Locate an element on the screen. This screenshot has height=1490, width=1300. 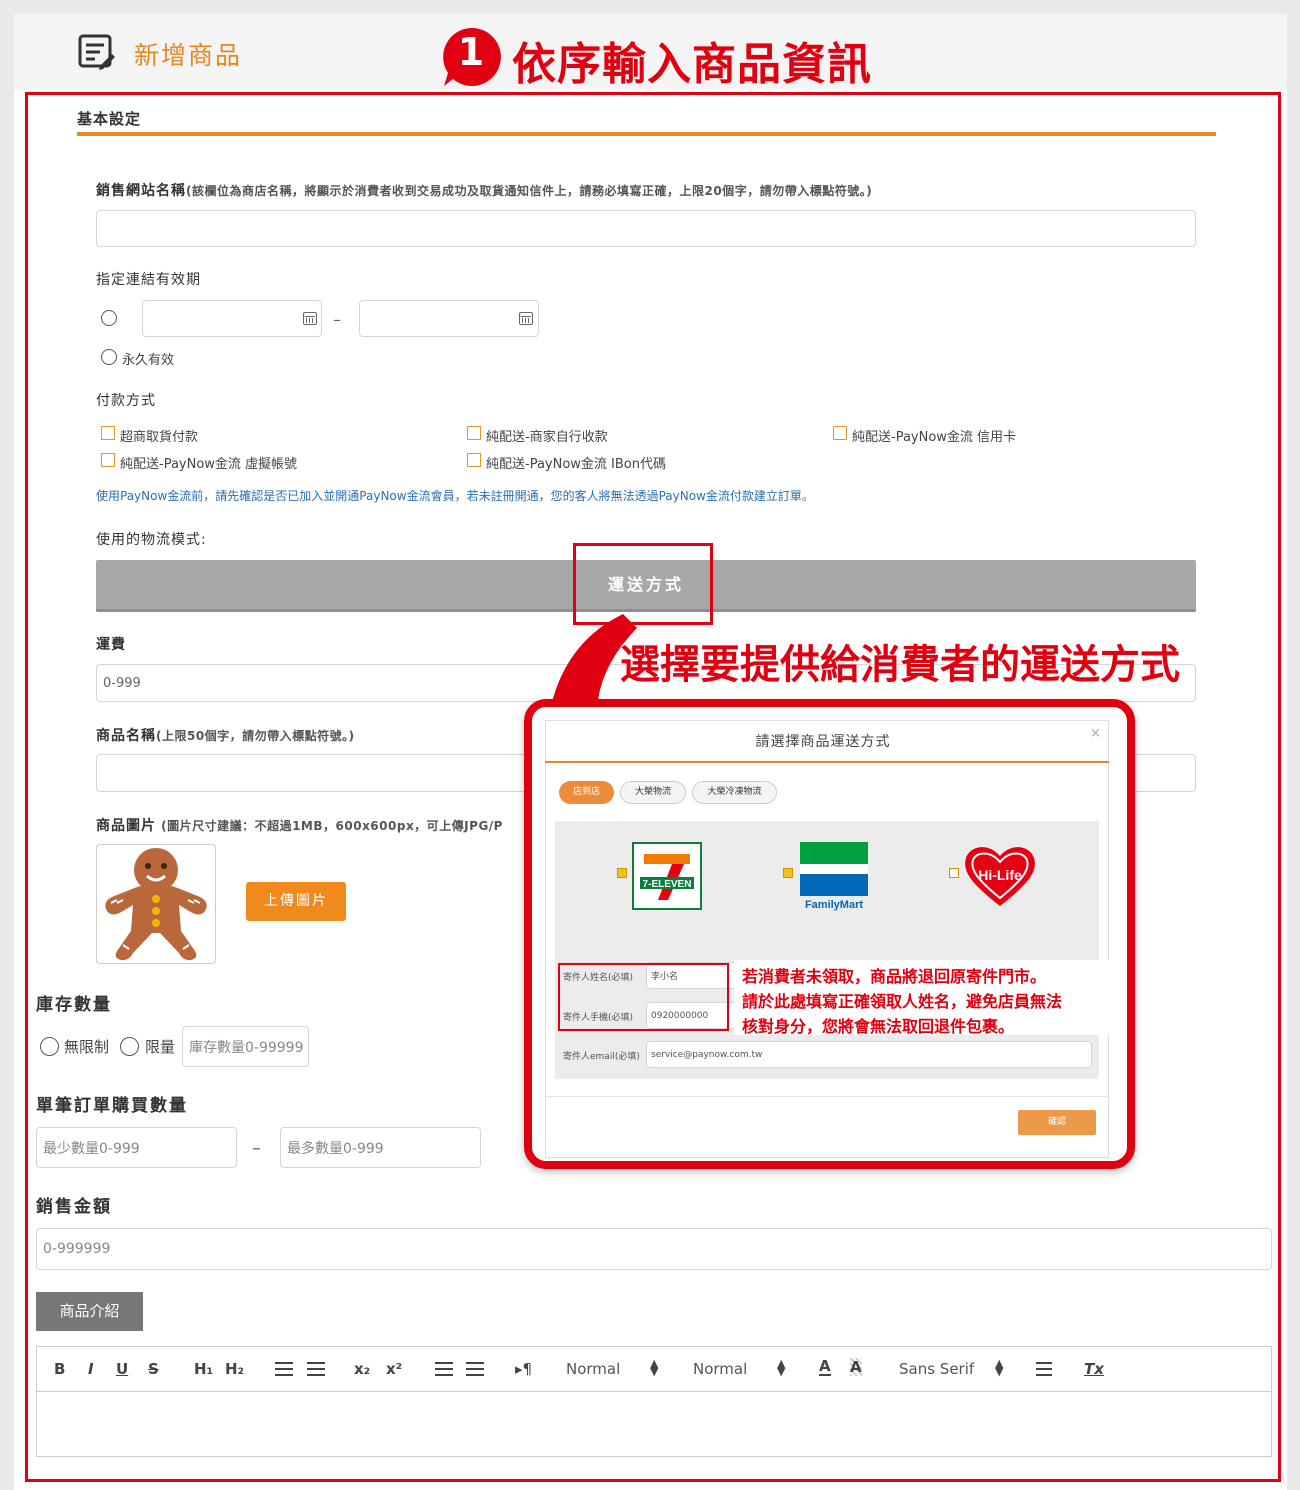
modal-confirm-button: 確認 is located at coordinates (1057, 1122).